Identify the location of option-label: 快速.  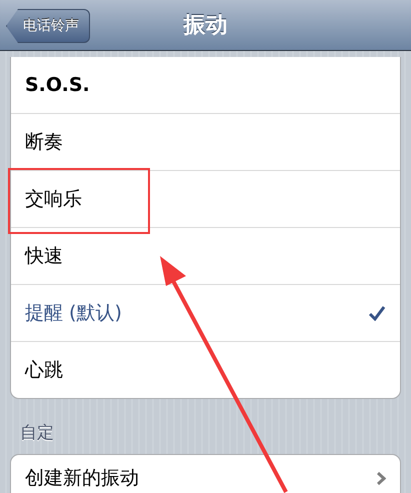
(44, 256).